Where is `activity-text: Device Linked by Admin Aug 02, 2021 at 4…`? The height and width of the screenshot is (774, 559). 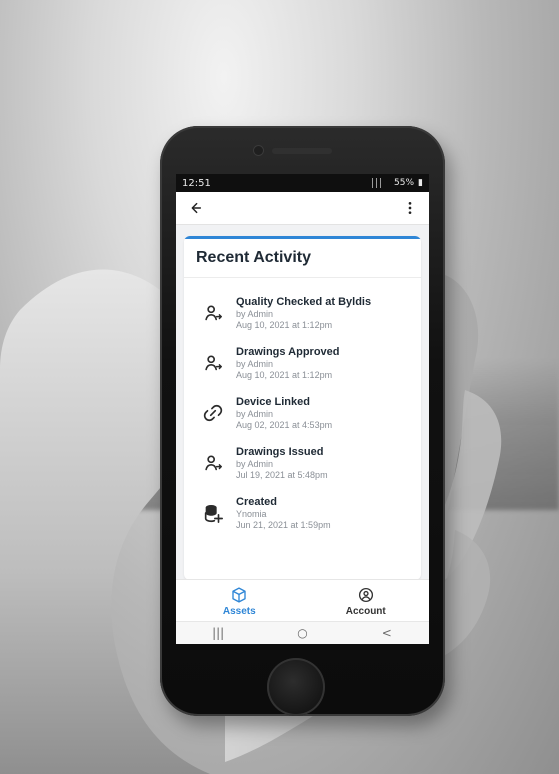
activity-text: Device Linked by Admin Aug 02, 2021 at 4… is located at coordinates (284, 413).